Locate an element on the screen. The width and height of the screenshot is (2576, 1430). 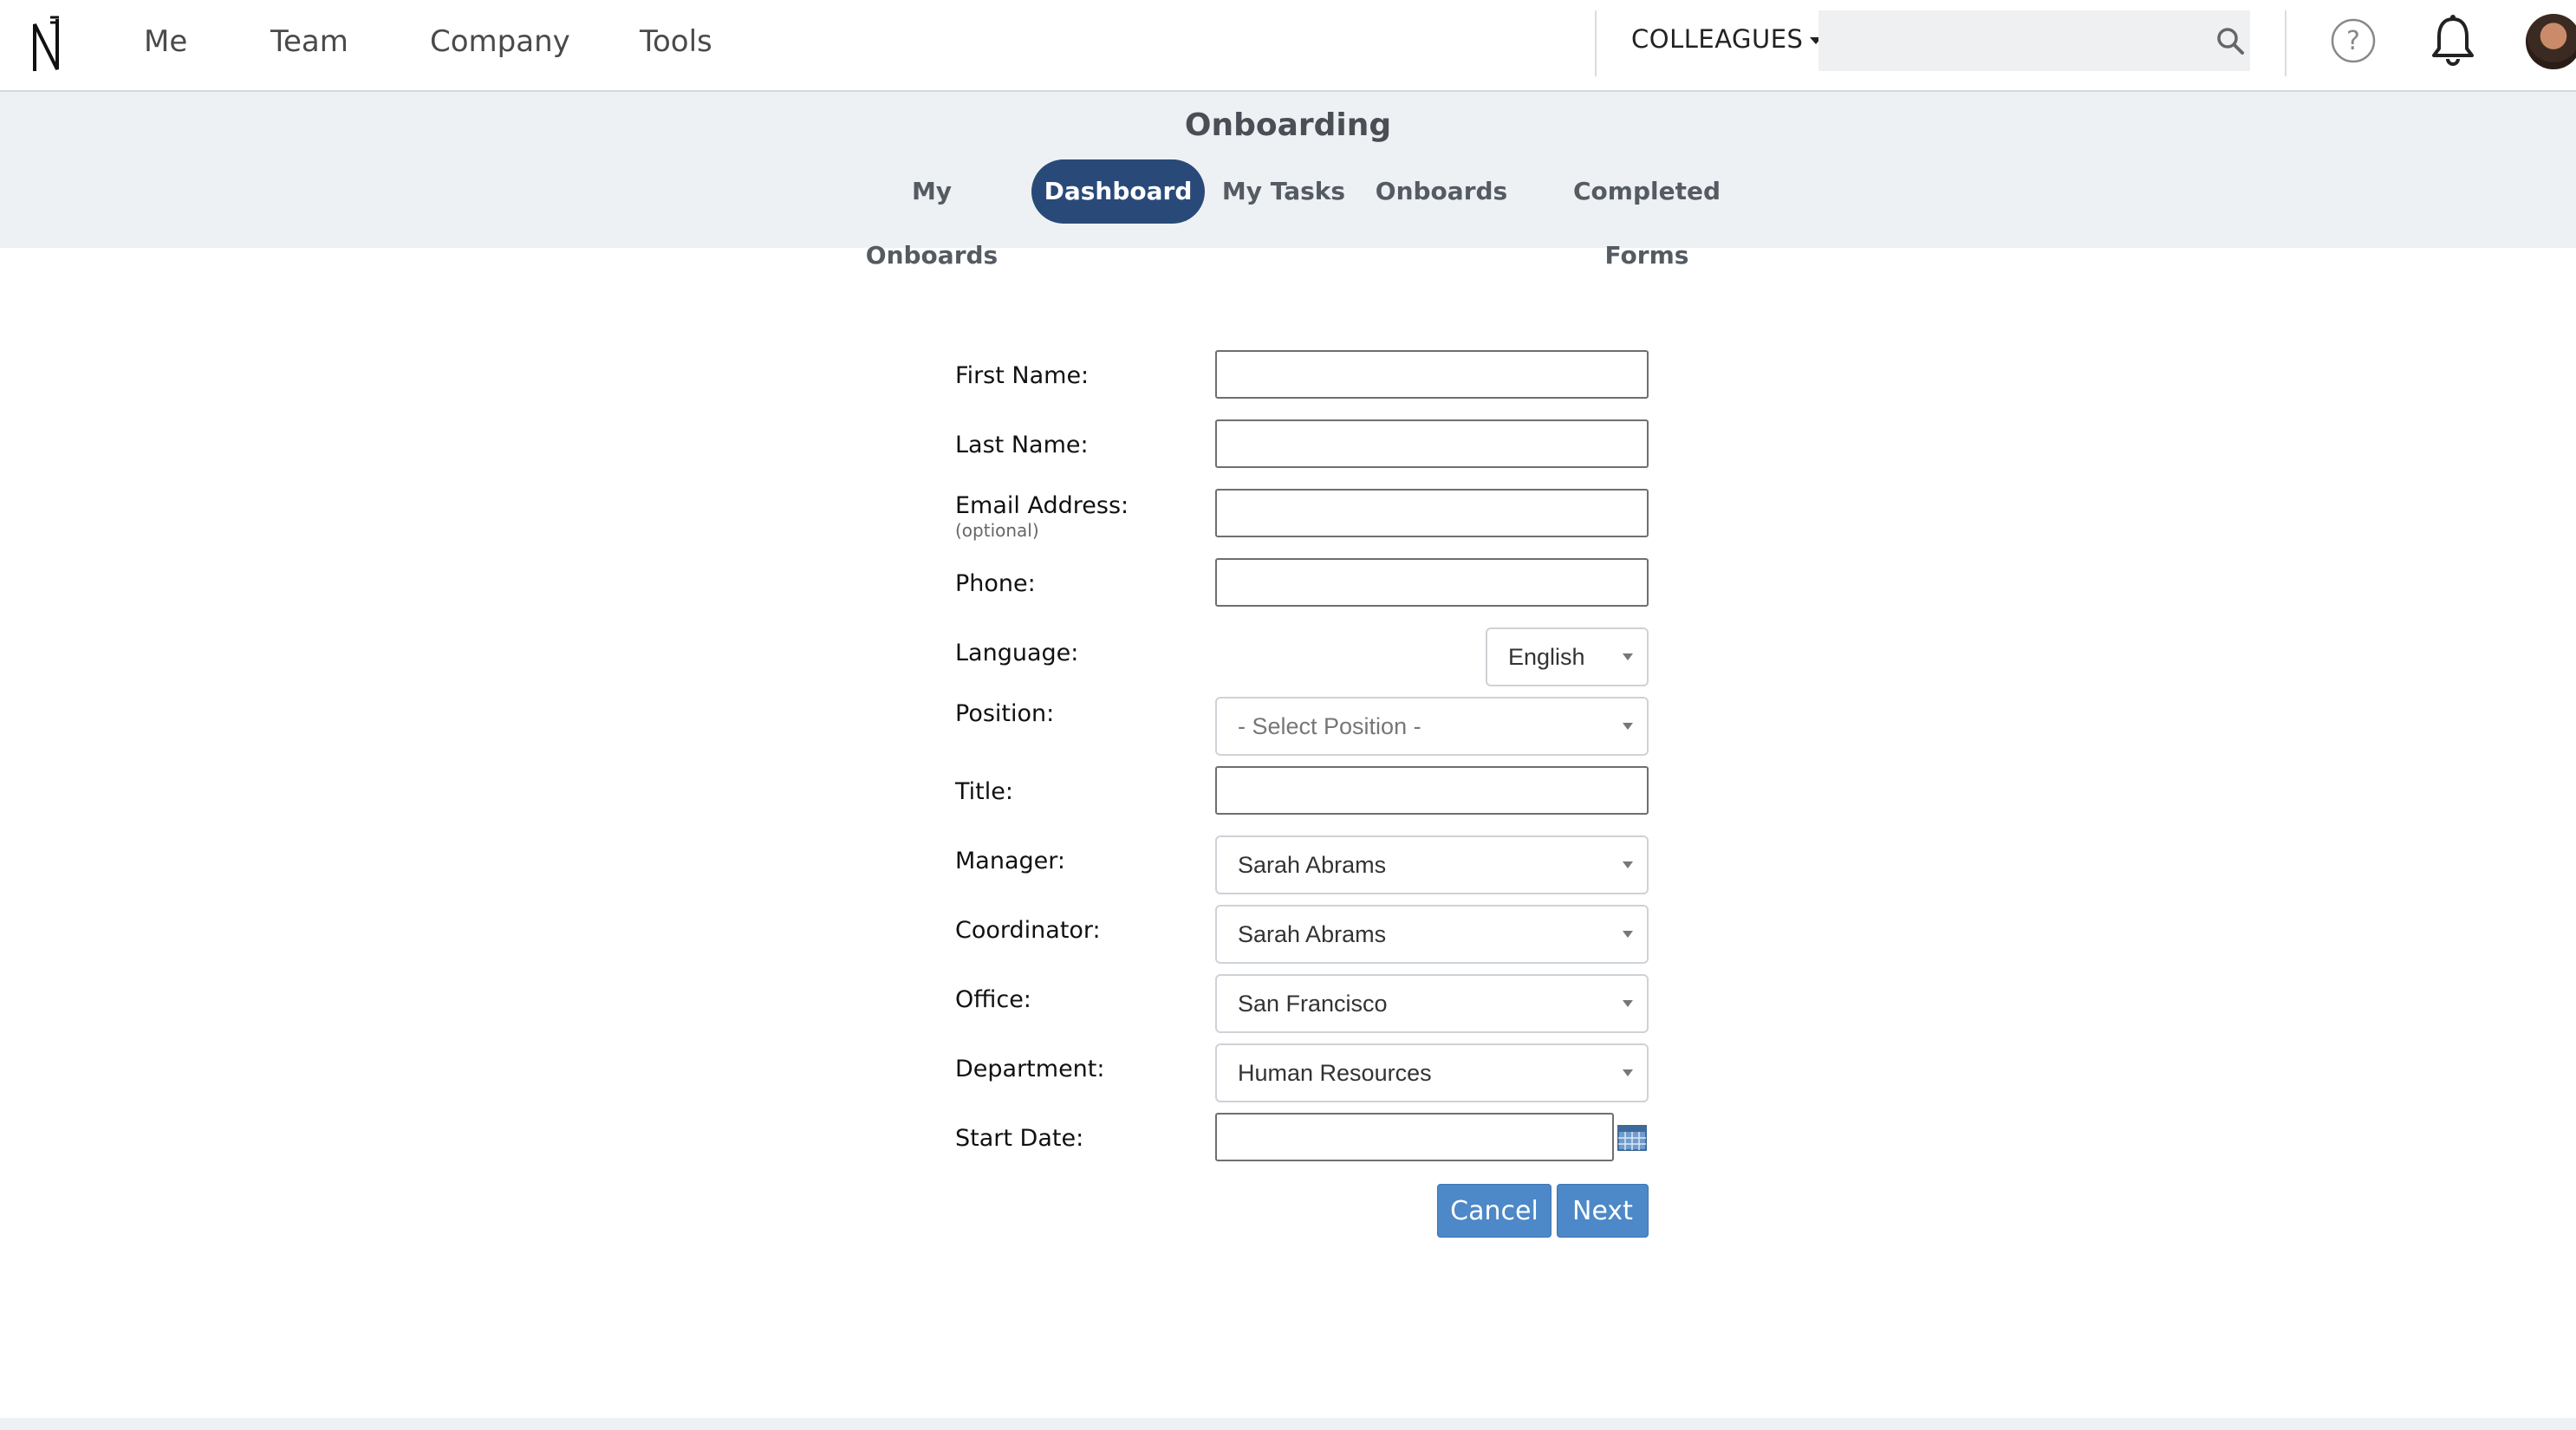
calendar-icon is located at coordinates (1632, 1138).